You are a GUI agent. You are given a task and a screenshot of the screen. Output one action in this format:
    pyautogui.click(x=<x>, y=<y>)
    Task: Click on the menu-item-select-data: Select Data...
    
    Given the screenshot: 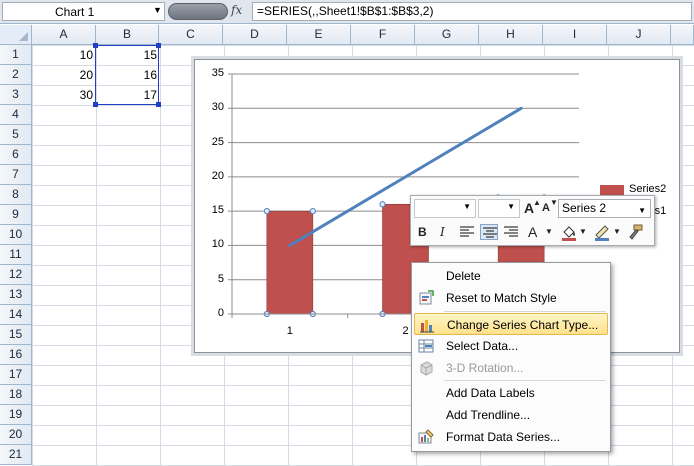 What is the action you would take?
    pyautogui.click(x=511, y=346)
    